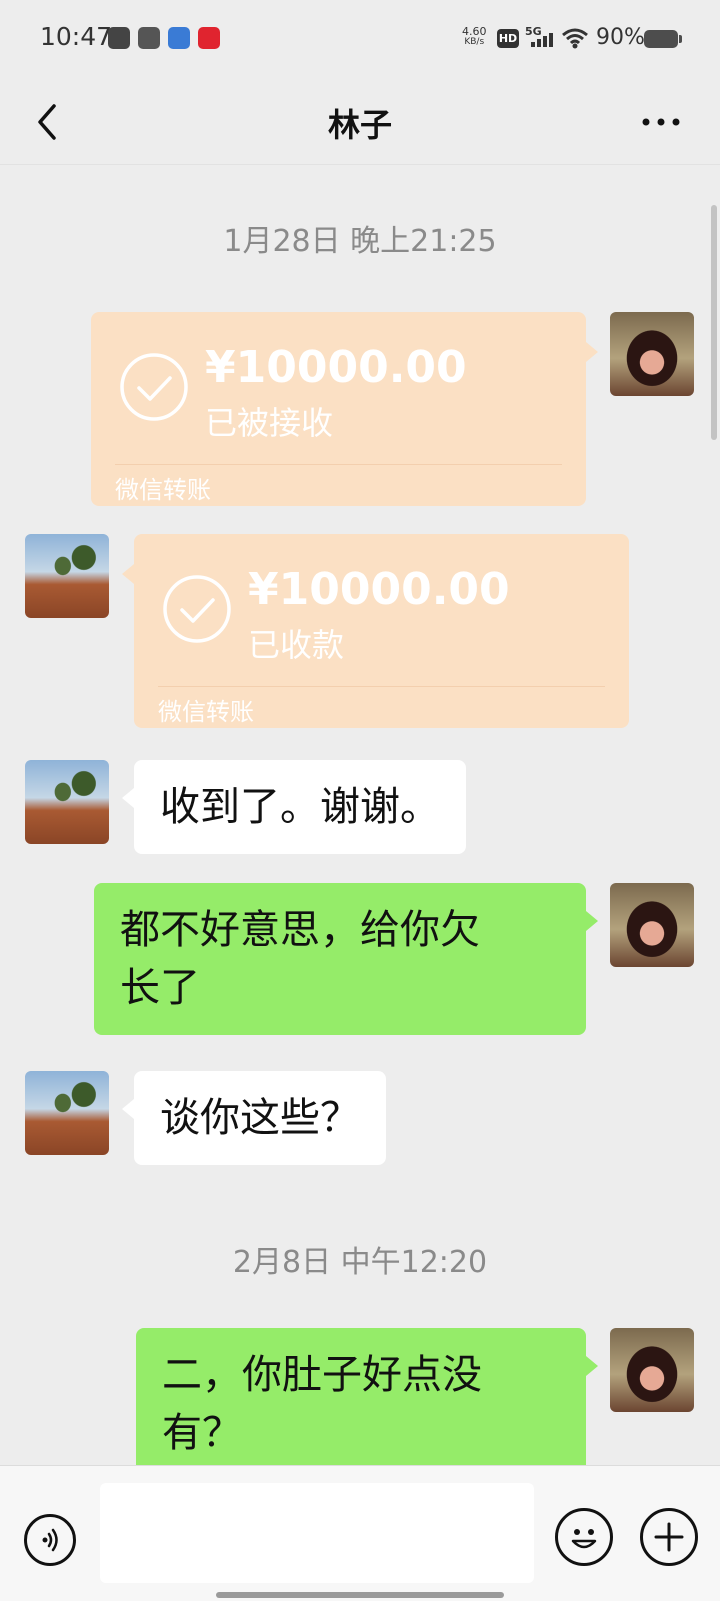 This screenshot has height=1601, width=720. I want to click on transfer-card-received: ¥10000.00 已收款 微信转账, so click(375, 631).